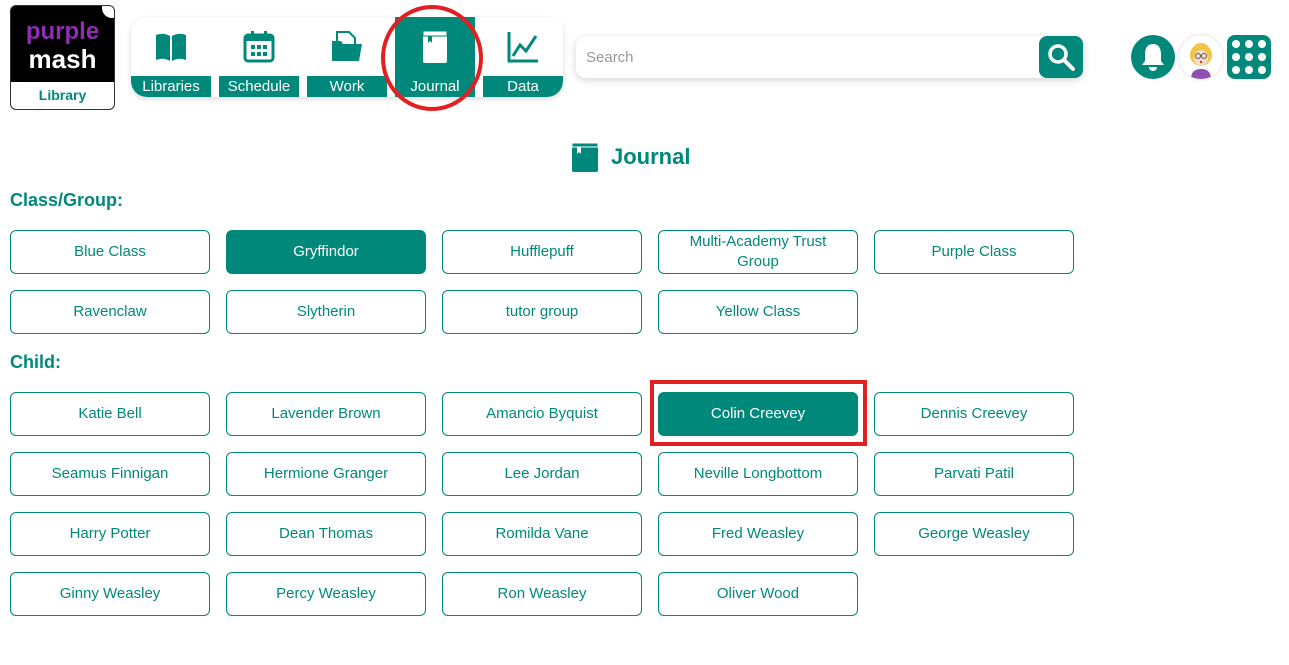 Image resolution: width=1289 pixels, height=665 pixels. What do you see at coordinates (62, 31) in the screenshot?
I see `logo-purple: purple` at bounding box center [62, 31].